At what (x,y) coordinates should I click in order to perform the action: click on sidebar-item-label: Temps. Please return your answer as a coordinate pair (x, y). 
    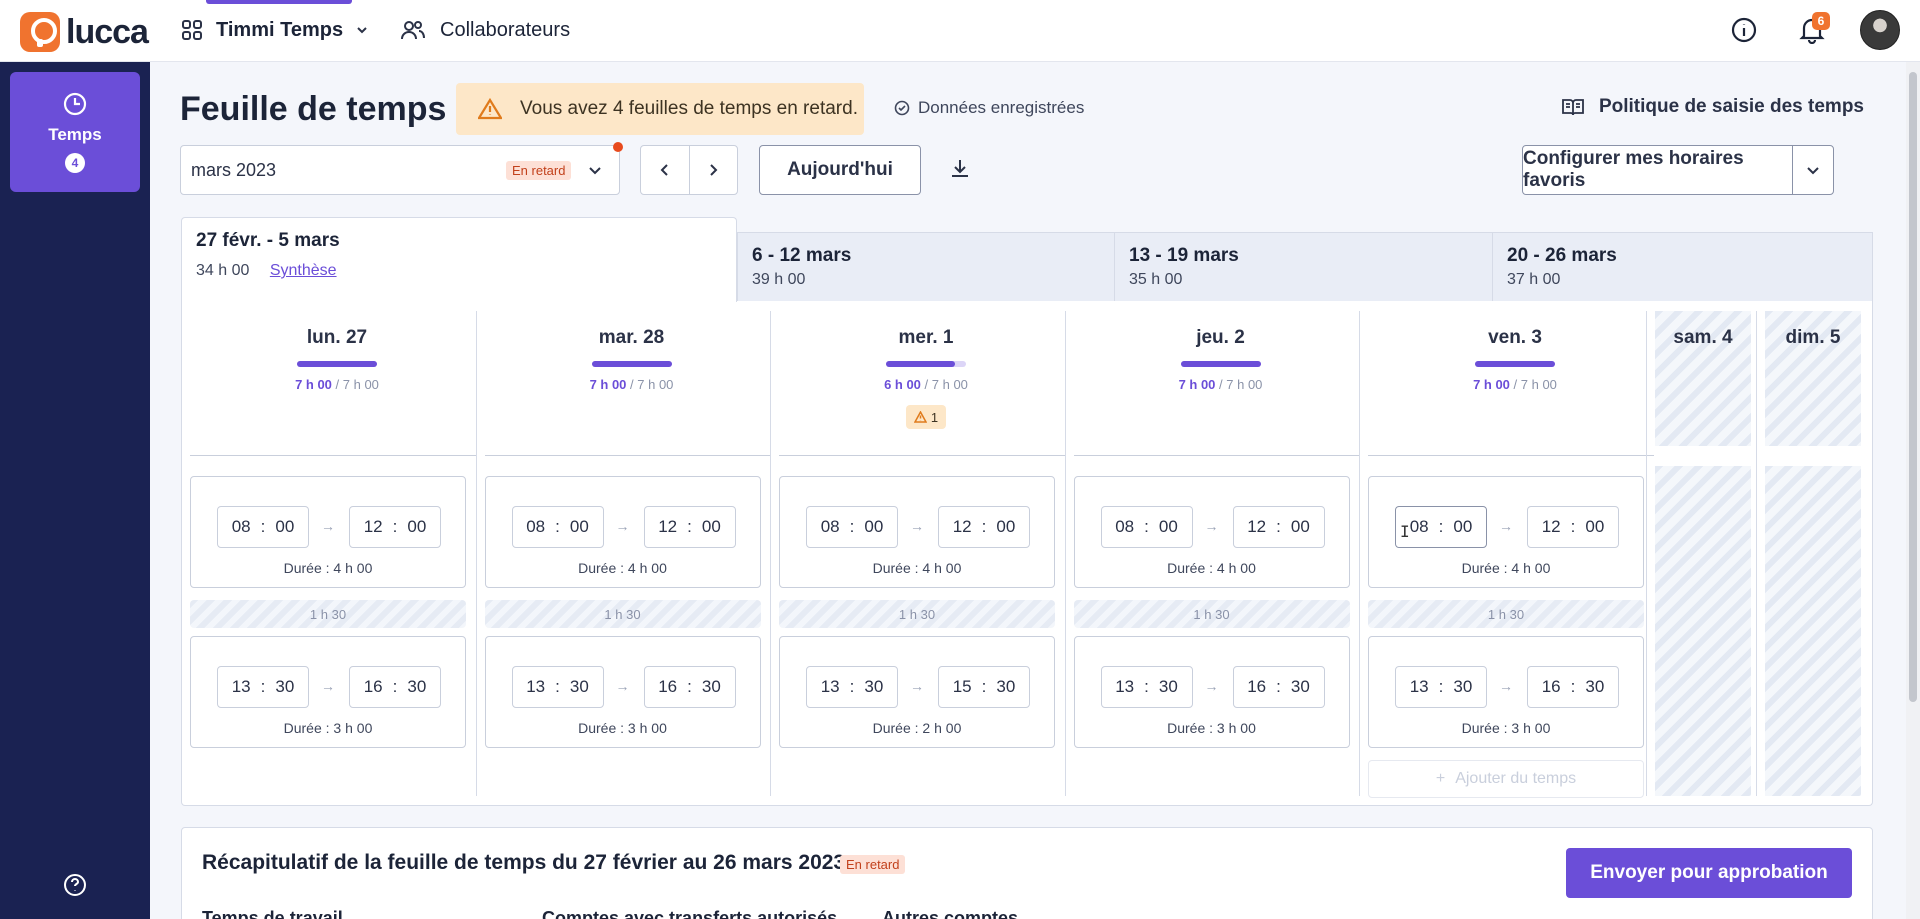
    Looking at the image, I should click on (75, 134).